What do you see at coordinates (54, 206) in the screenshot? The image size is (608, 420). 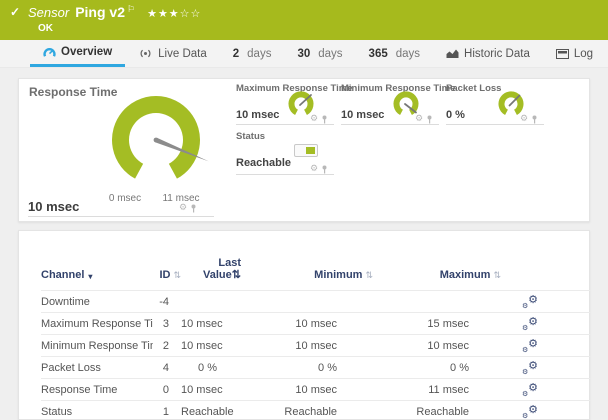 I see `response-time-value: 10 msec` at bounding box center [54, 206].